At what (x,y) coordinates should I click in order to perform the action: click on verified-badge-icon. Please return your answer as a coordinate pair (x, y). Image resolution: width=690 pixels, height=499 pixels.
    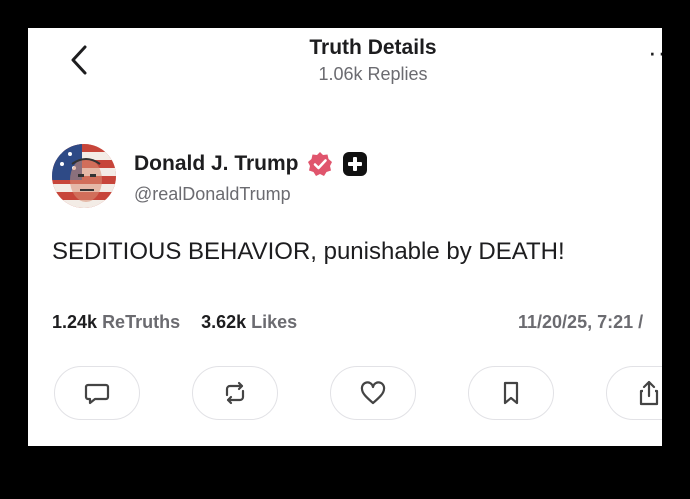
    Looking at the image, I should click on (319, 164).